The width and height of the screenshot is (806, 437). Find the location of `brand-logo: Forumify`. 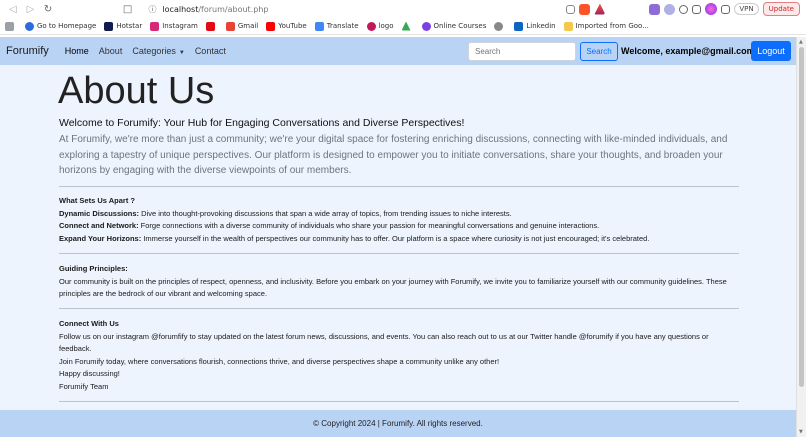

brand-logo: Forumify is located at coordinates (27, 51).